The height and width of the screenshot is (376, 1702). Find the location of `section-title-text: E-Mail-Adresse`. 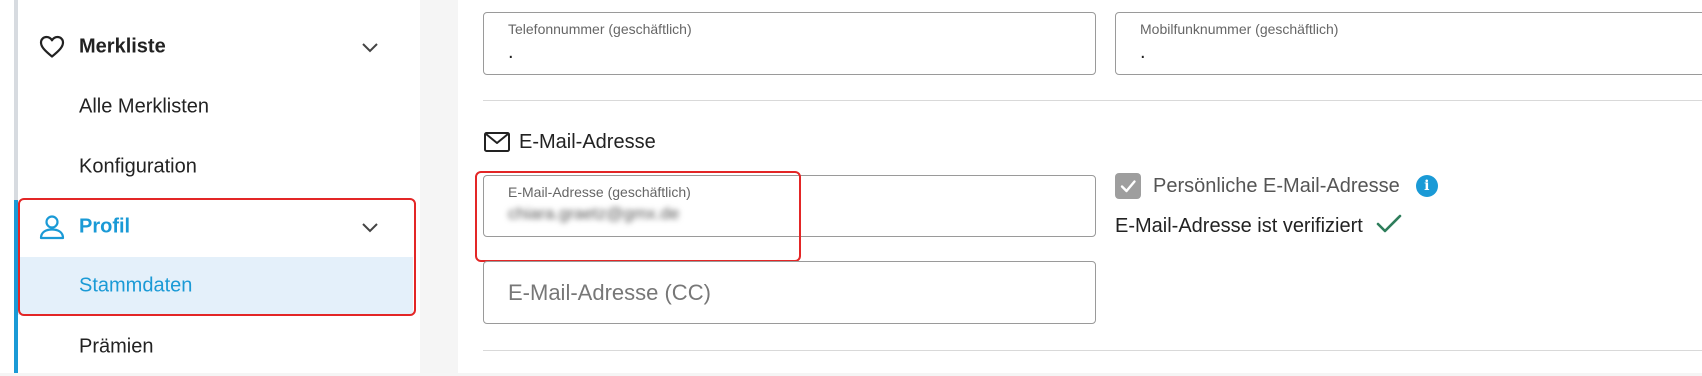

section-title-text: E-Mail-Adresse is located at coordinates (587, 141).